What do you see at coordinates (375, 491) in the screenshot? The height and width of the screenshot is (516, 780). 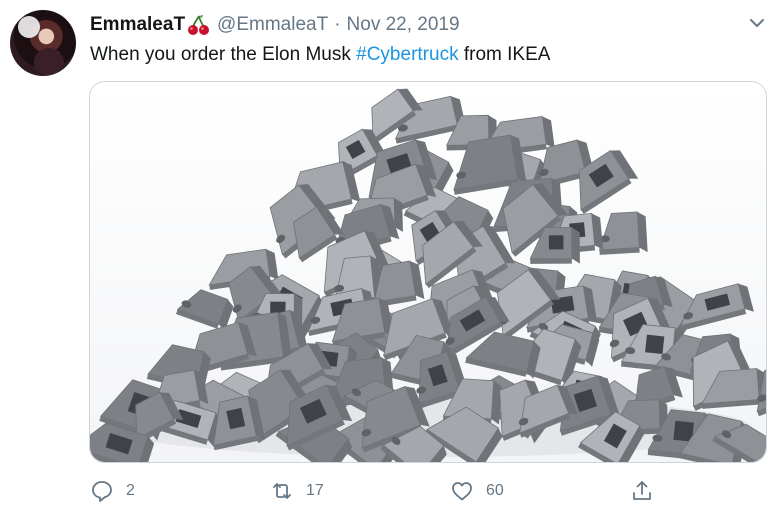 I see `tweet-actions: 2 17 60` at bounding box center [375, 491].